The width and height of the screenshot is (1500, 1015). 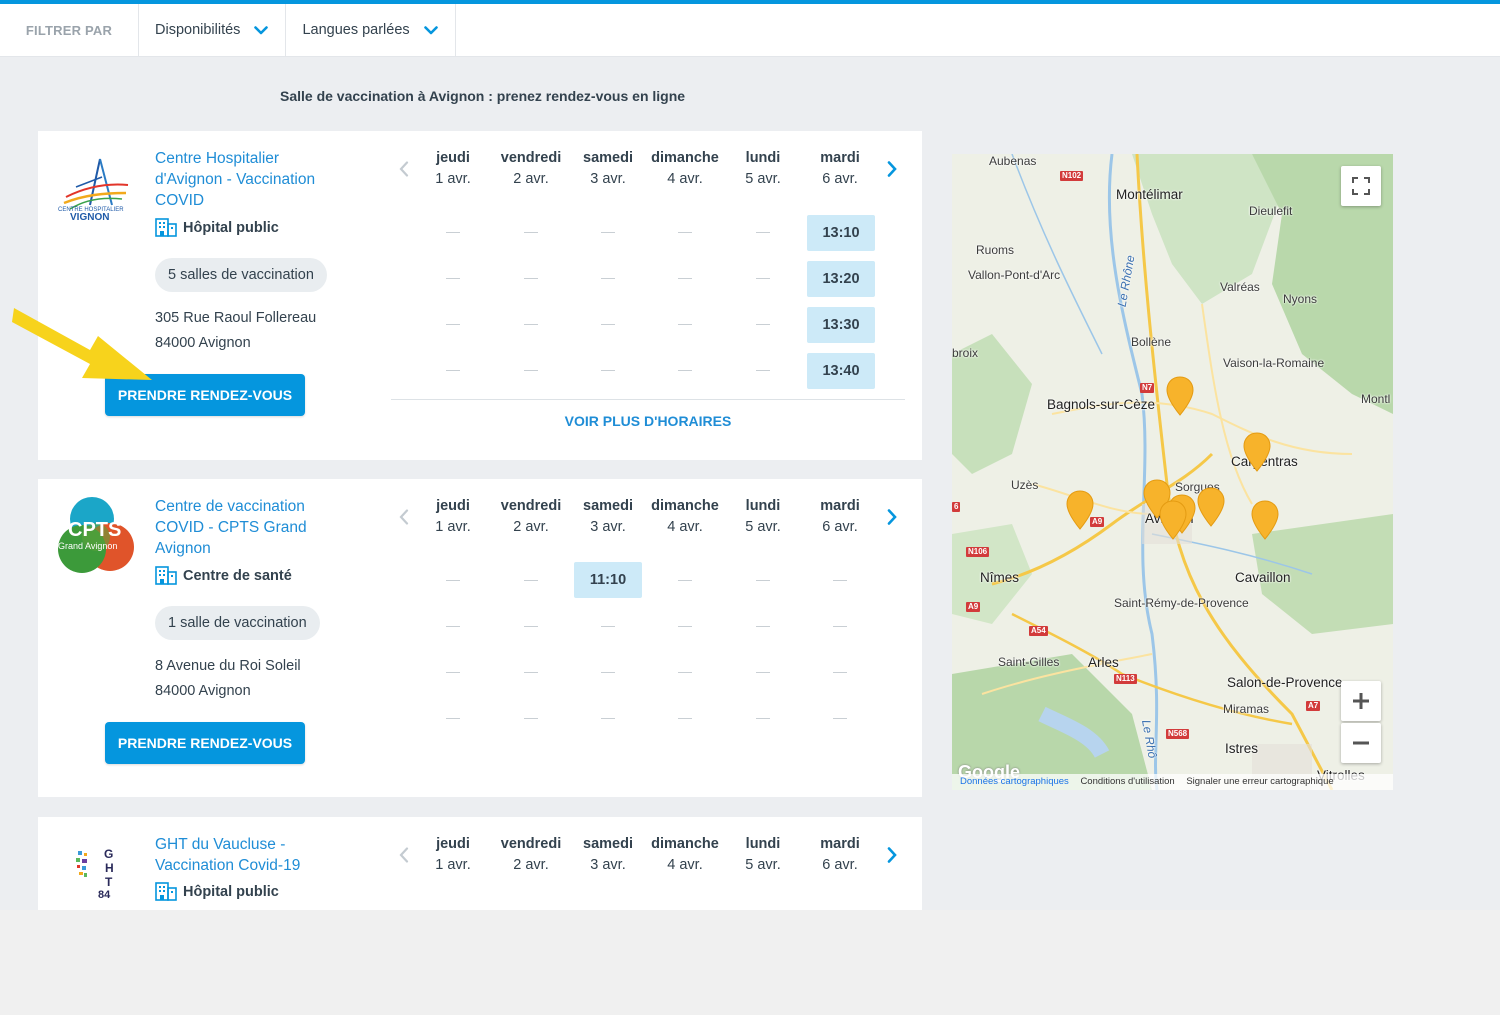 What do you see at coordinates (841, 325) in the screenshot?
I see `time-slot-button: 13:30` at bounding box center [841, 325].